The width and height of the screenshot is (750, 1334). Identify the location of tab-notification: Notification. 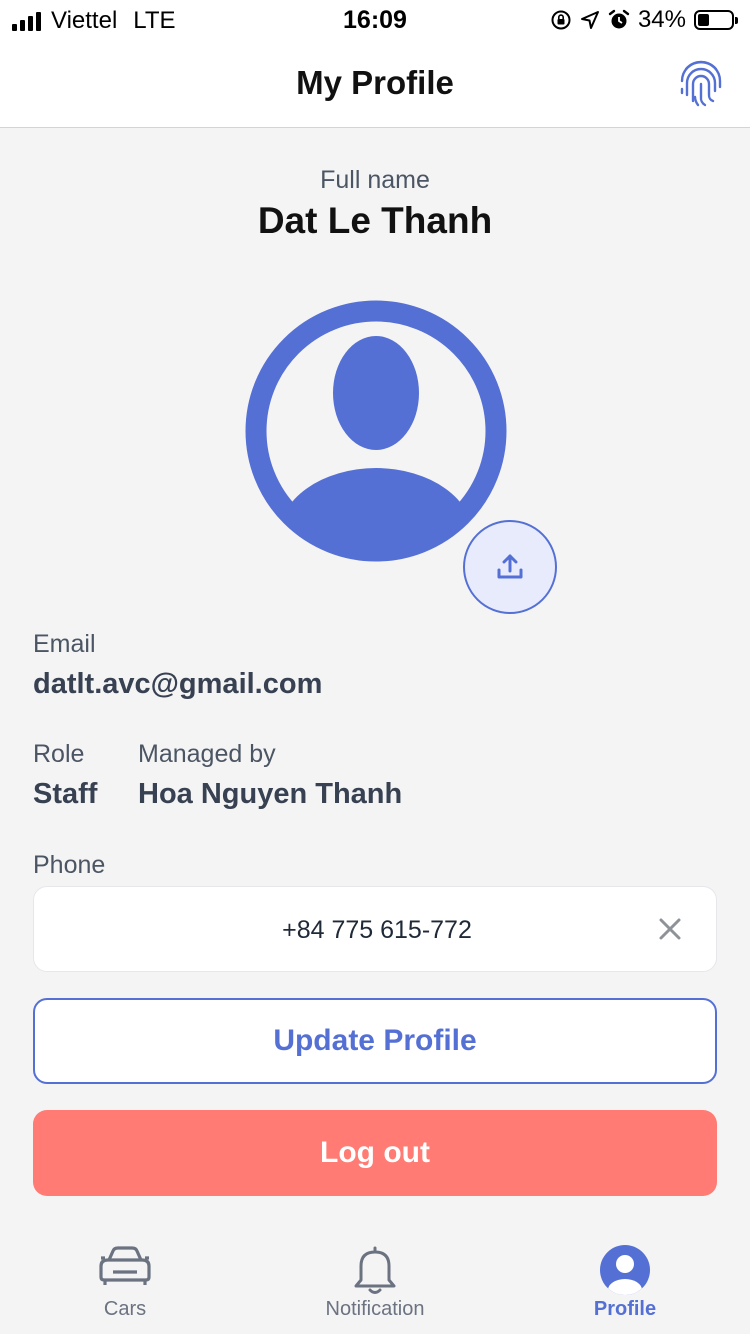
(375, 1280).